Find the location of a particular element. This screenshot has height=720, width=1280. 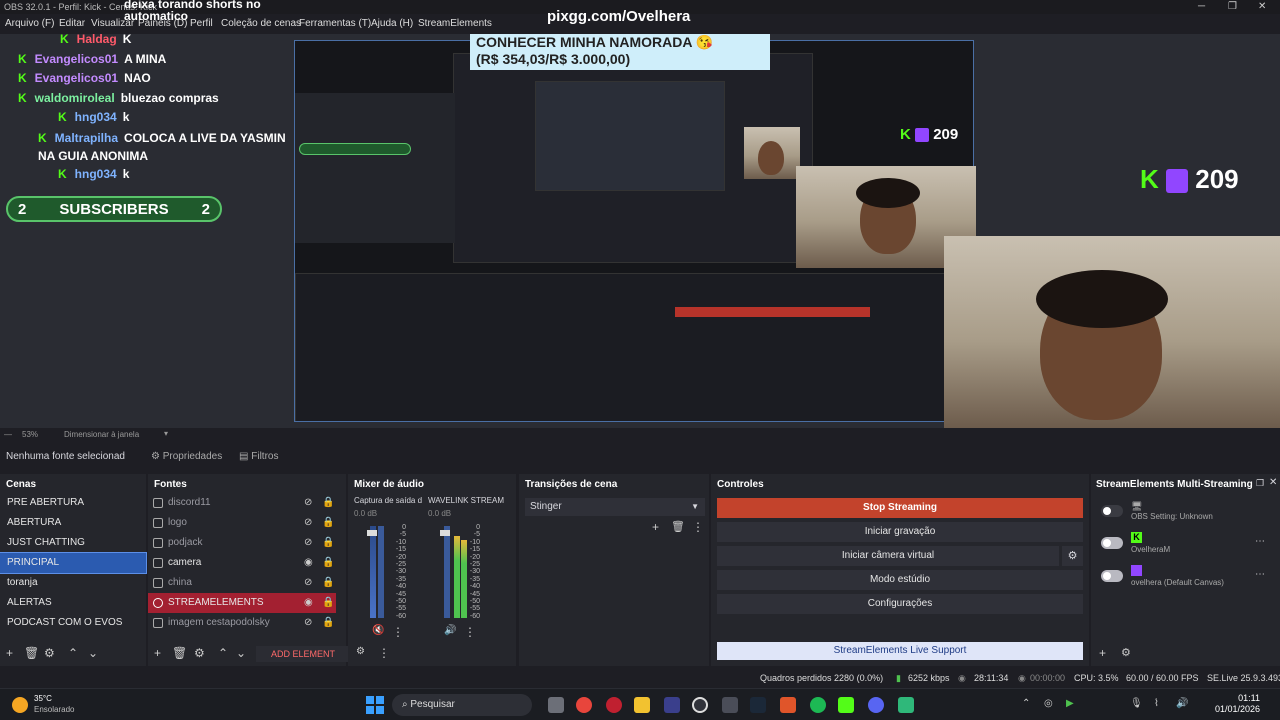

steam-icon is located at coordinates (758, 705).